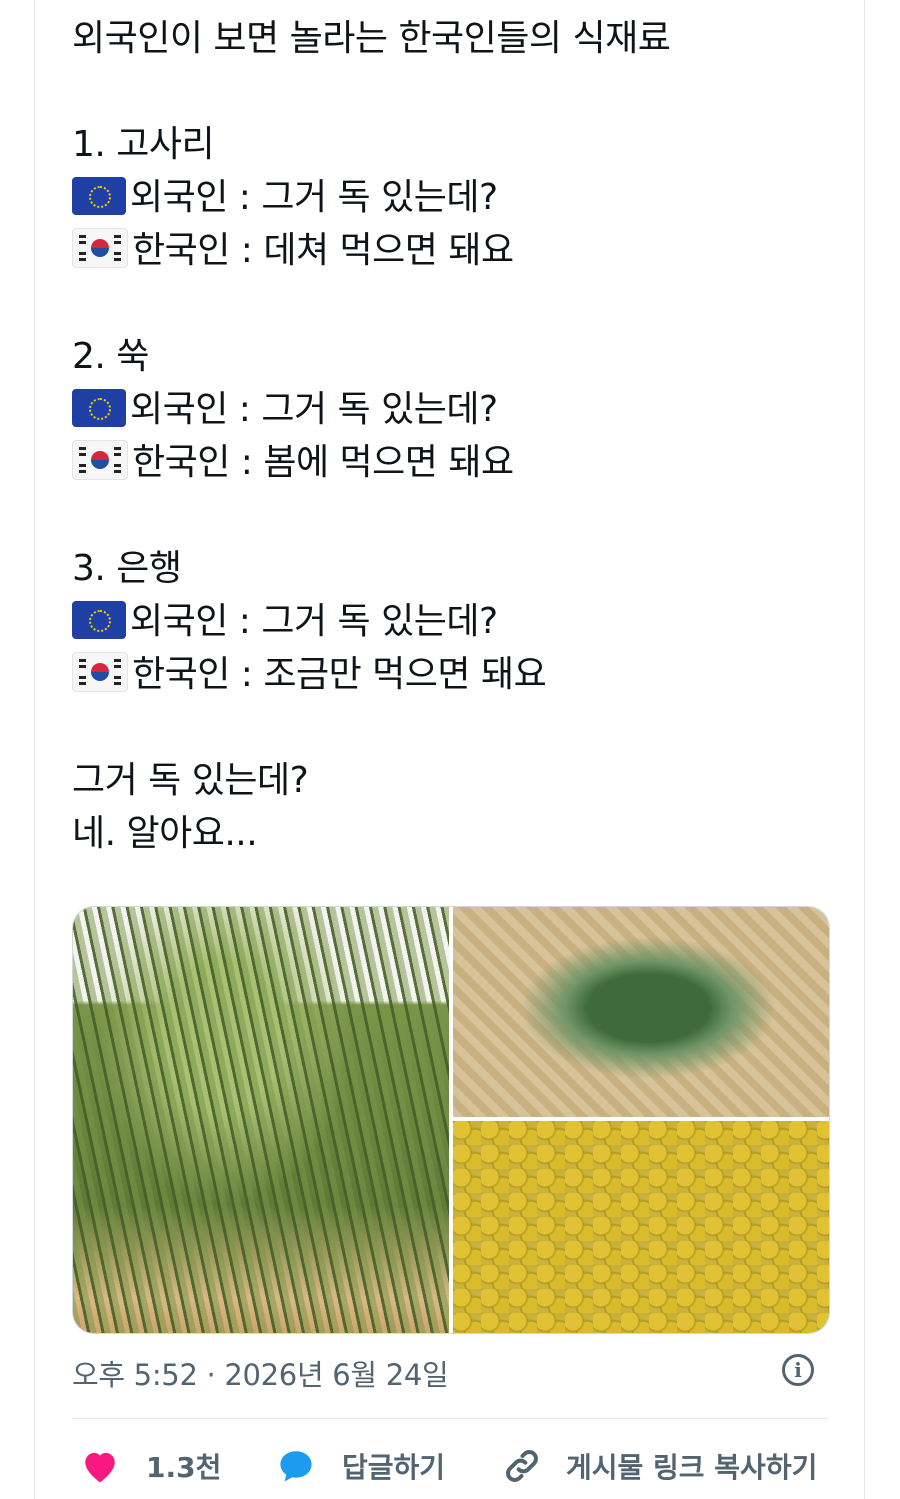 The height and width of the screenshot is (1499, 900). I want to click on tweet-timestamp: 오후 5:52 · 2026년 6월 24일, so click(260, 1373).